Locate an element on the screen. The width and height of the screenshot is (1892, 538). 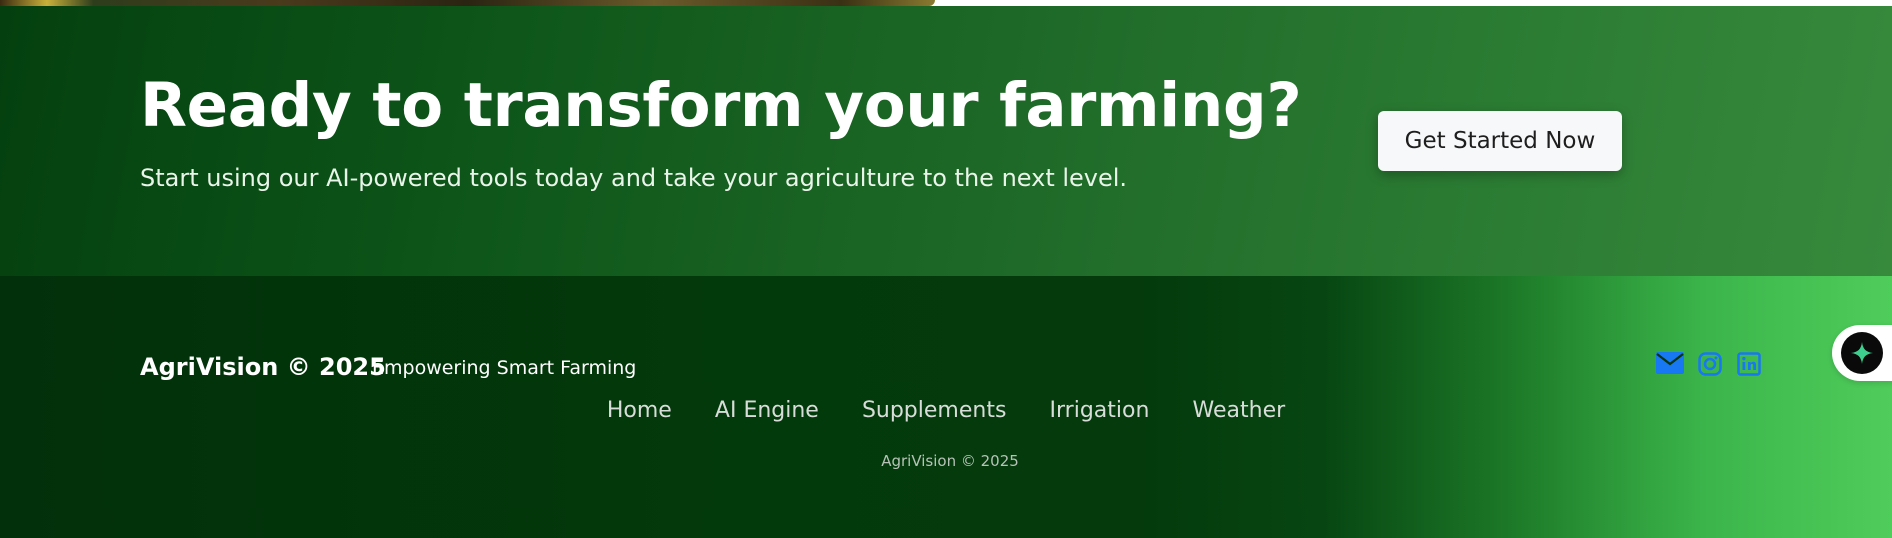
footer-brand: AgriVision © 2025 is located at coordinates (263, 367).